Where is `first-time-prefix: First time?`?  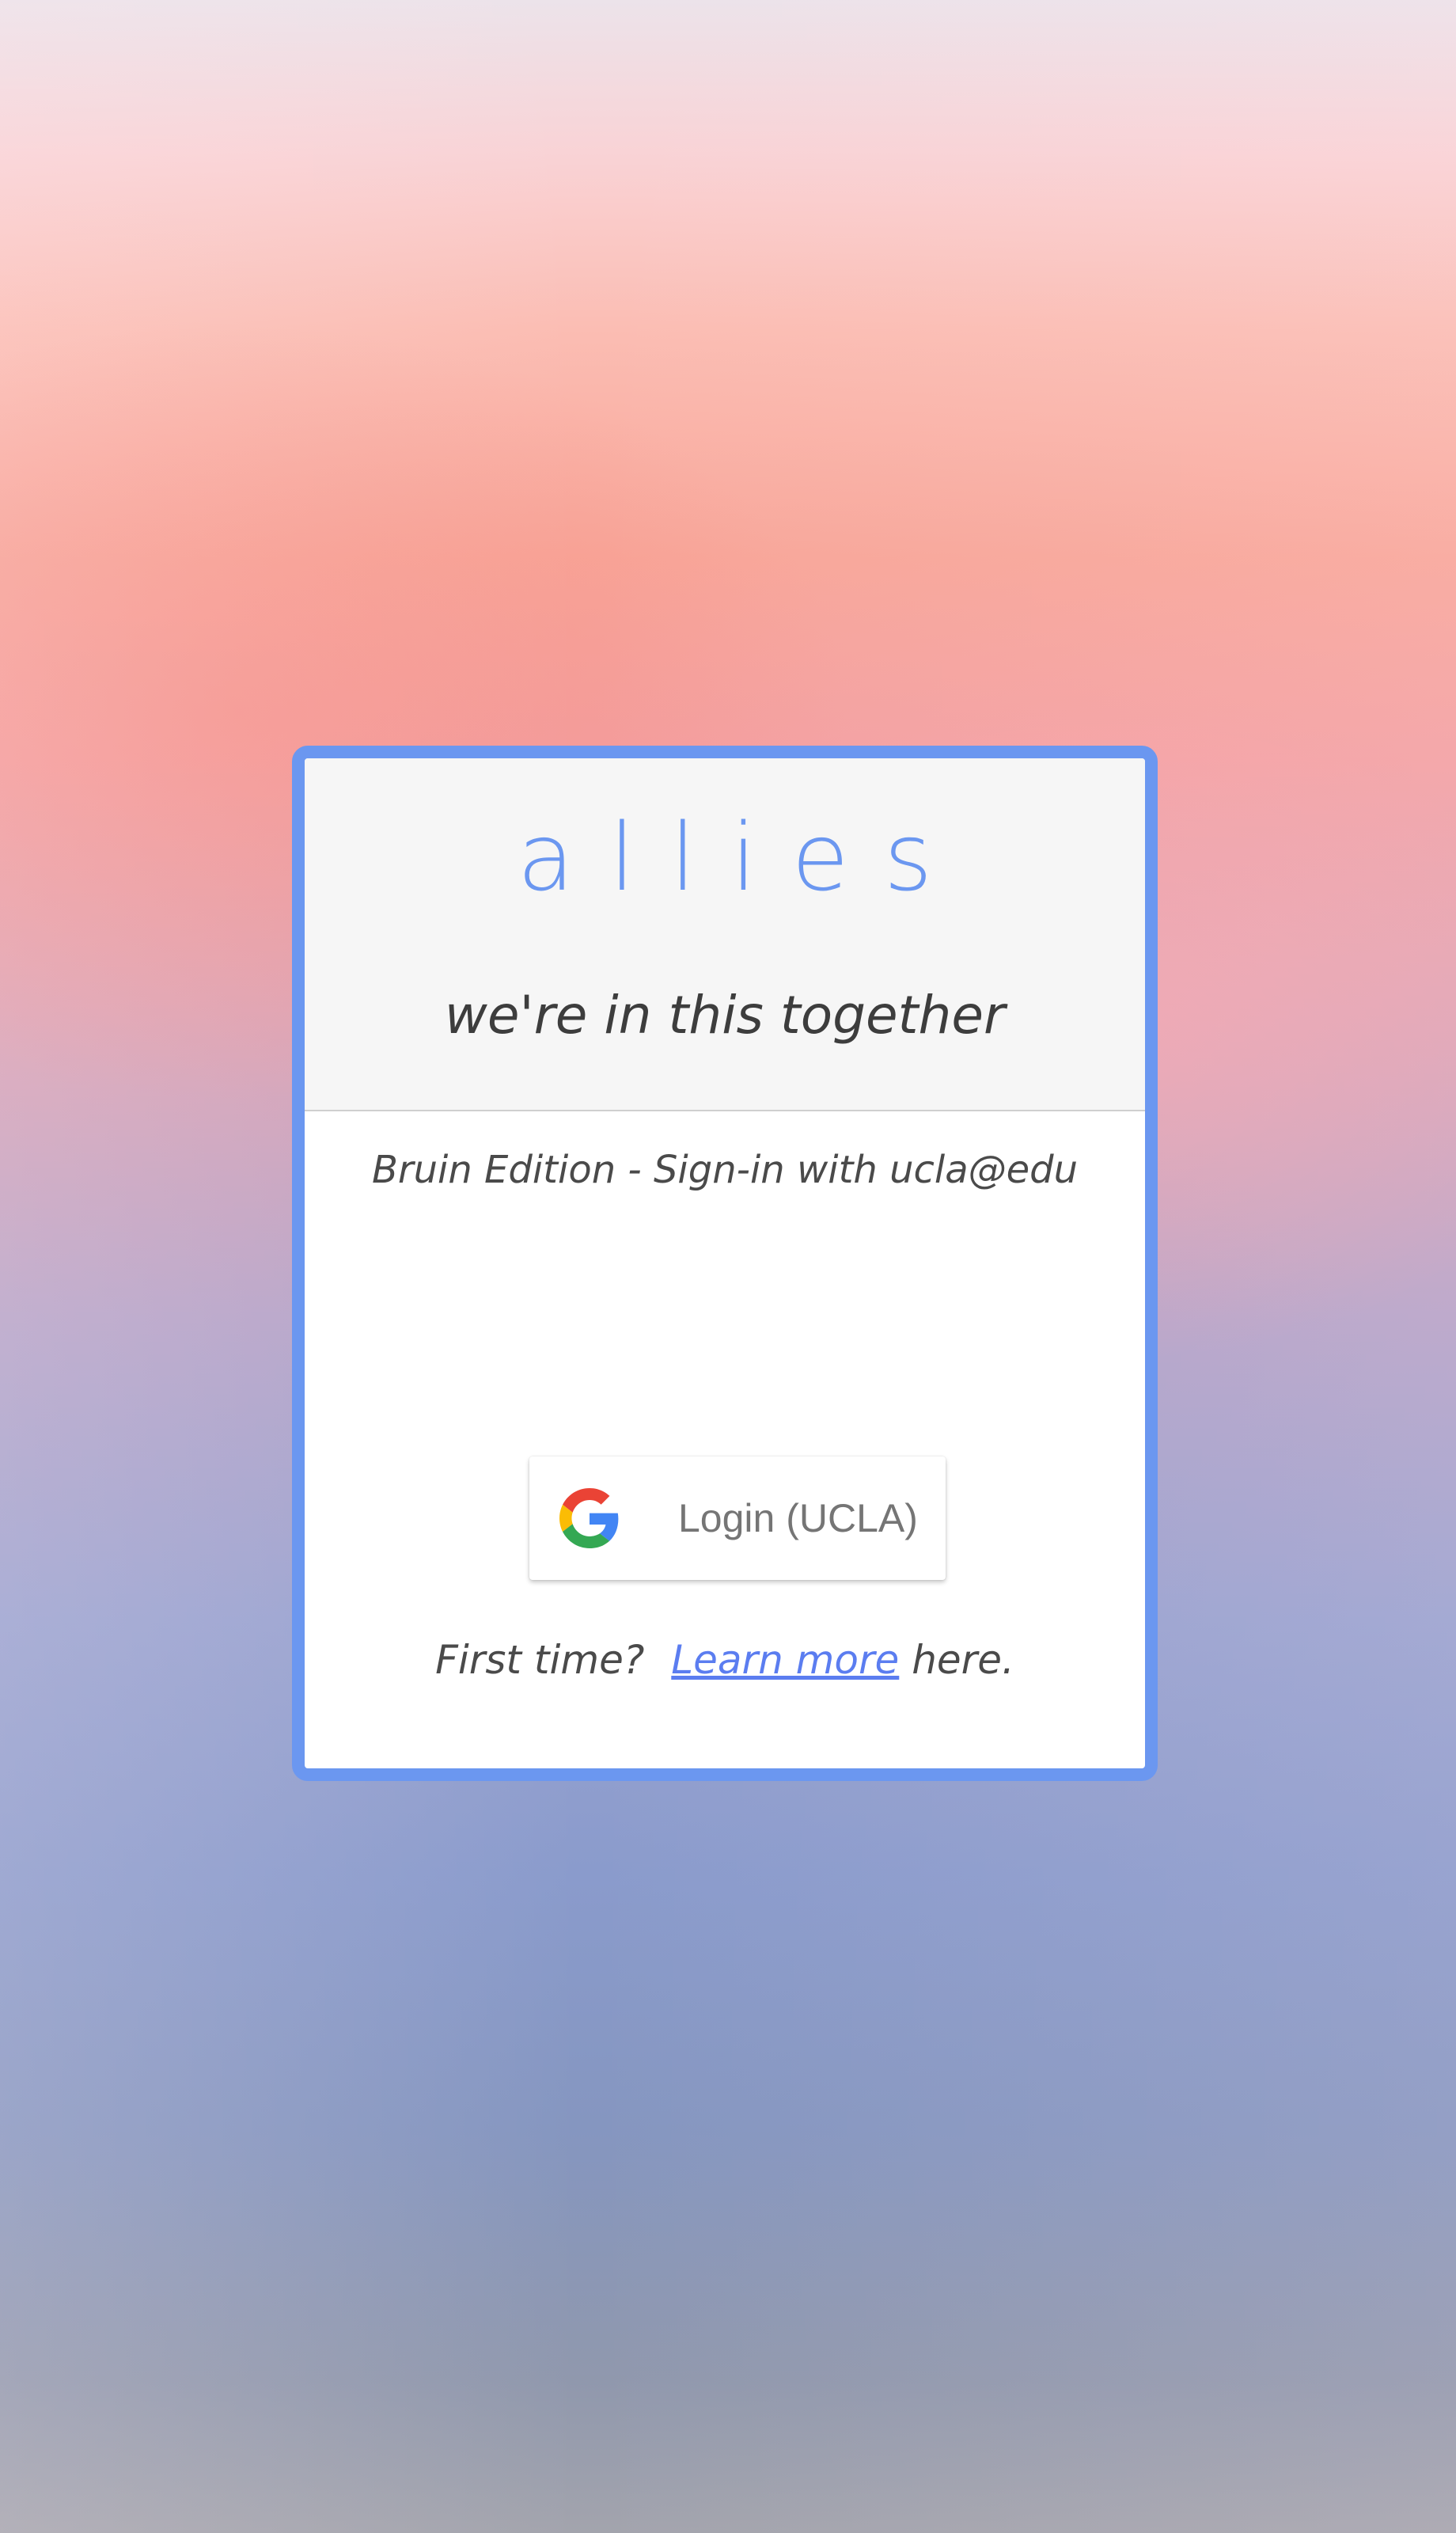
first-time-prefix: First time? is located at coordinates (540, 1660).